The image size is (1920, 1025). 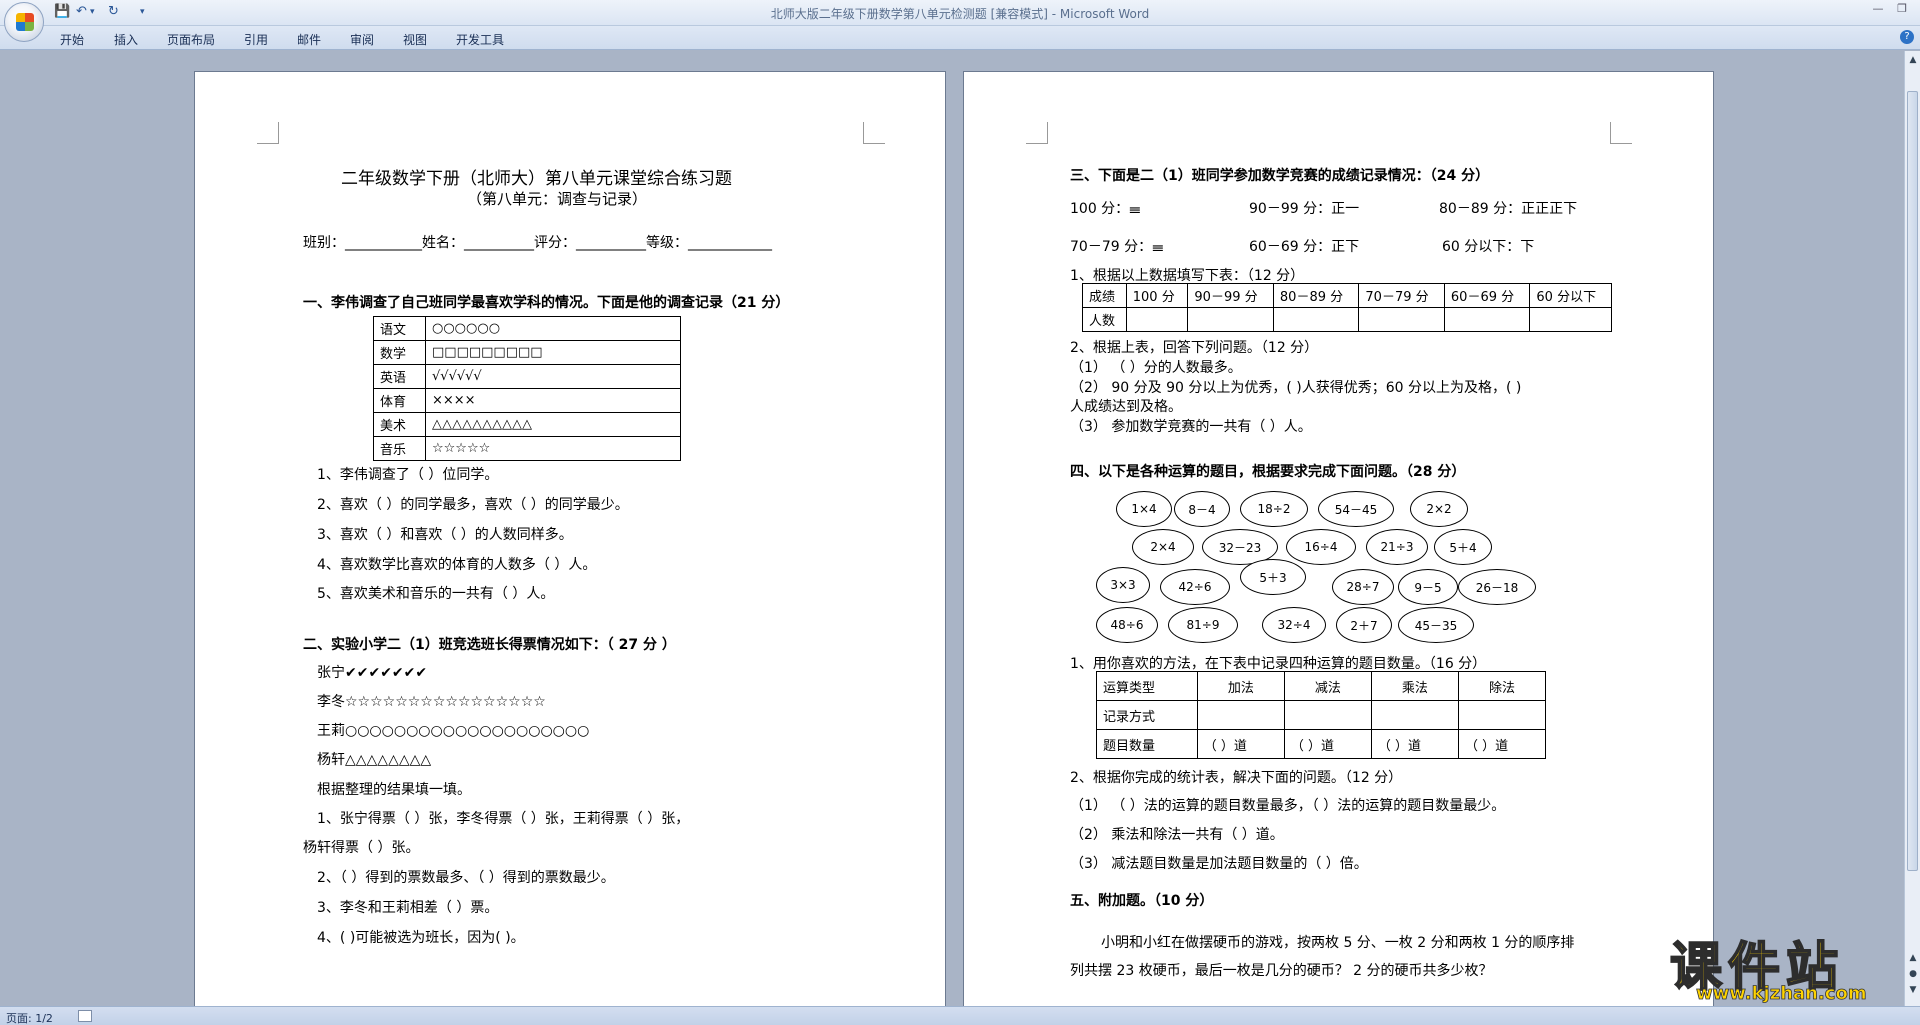 I want to click on doc-title: 二年级数学下册（北师大）第八单元课堂综合练习题, so click(x=536, y=176).